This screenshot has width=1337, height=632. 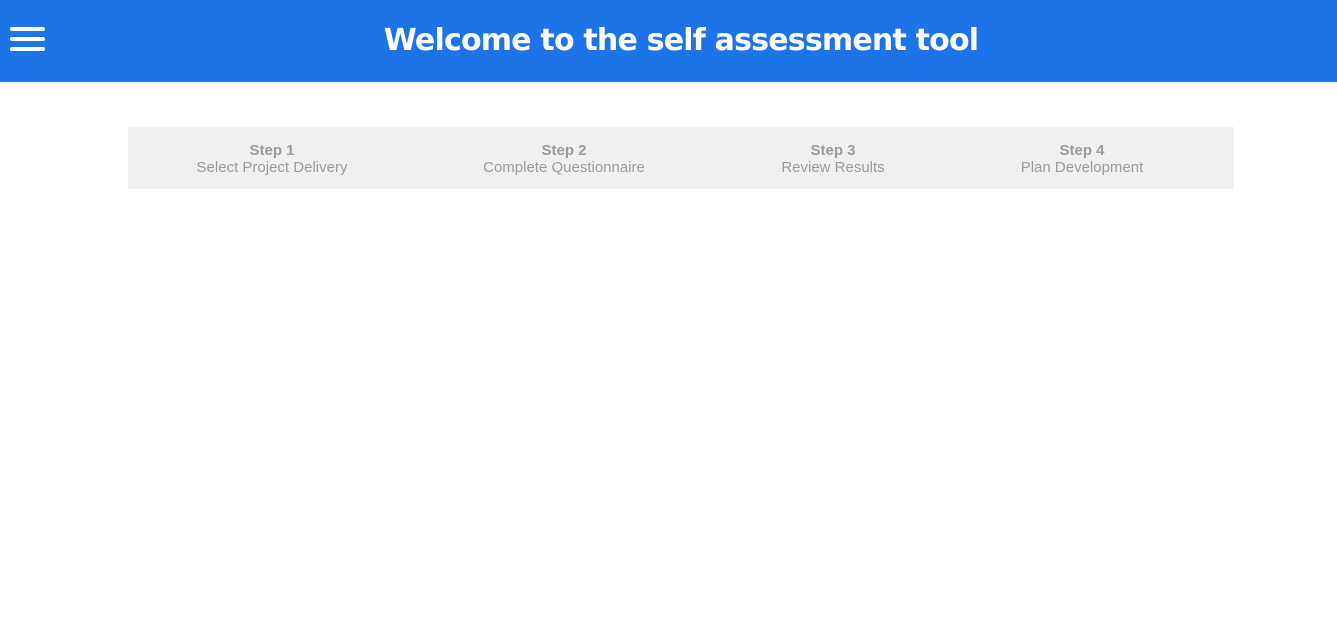 I want to click on step-label: Review Results, so click(x=833, y=167).